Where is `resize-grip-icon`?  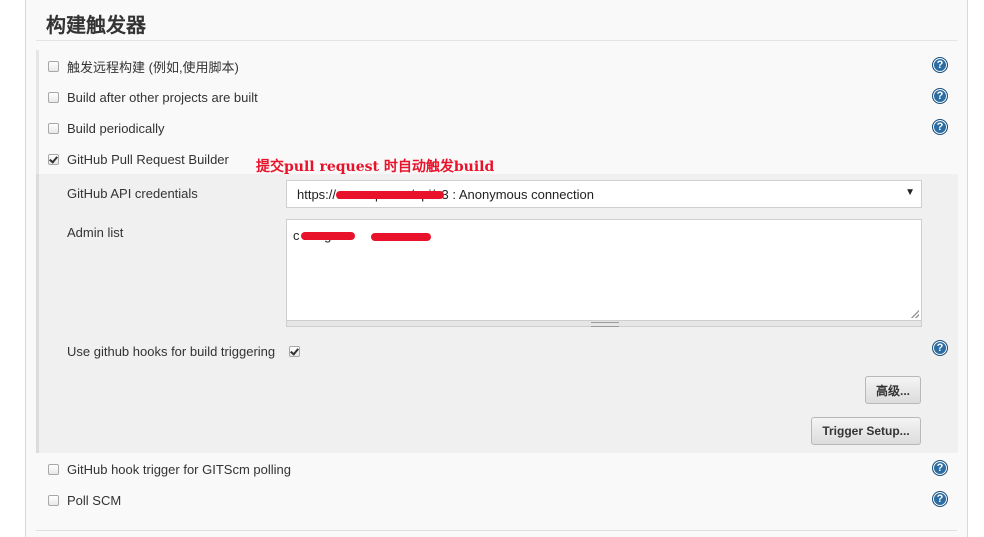
resize-grip-icon is located at coordinates (915, 314).